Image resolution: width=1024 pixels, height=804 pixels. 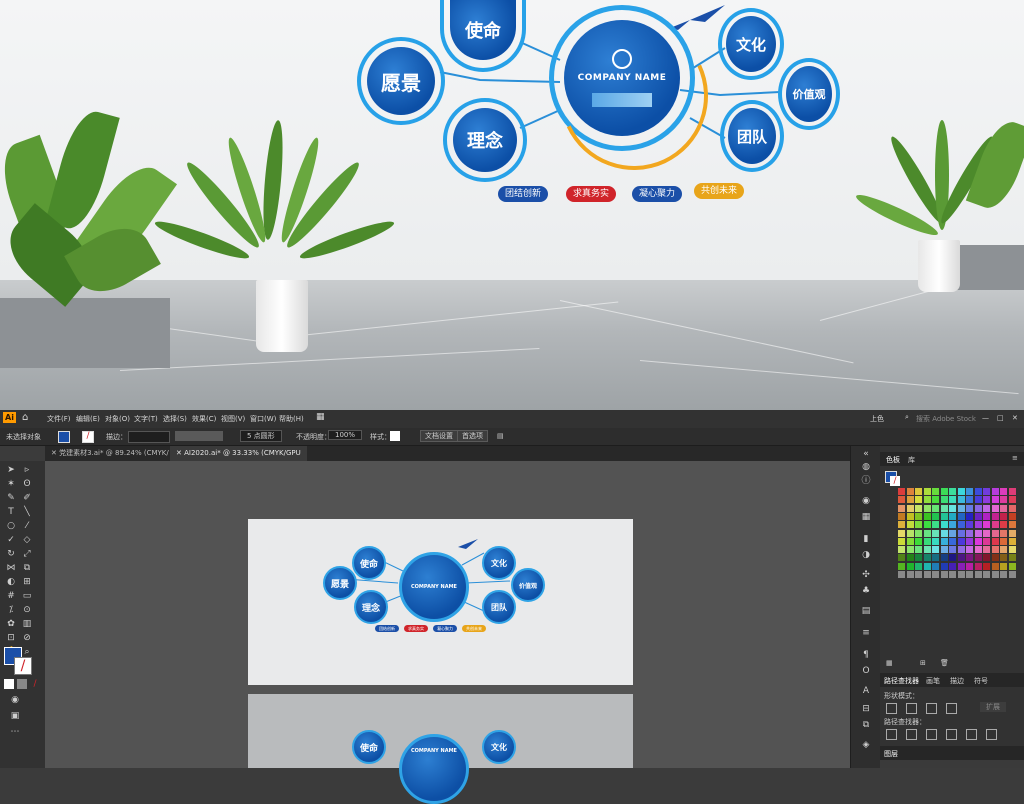 What do you see at coordinates (199, 436) in the screenshot?
I see `variable-width-profile` at bounding box center [199, 436].